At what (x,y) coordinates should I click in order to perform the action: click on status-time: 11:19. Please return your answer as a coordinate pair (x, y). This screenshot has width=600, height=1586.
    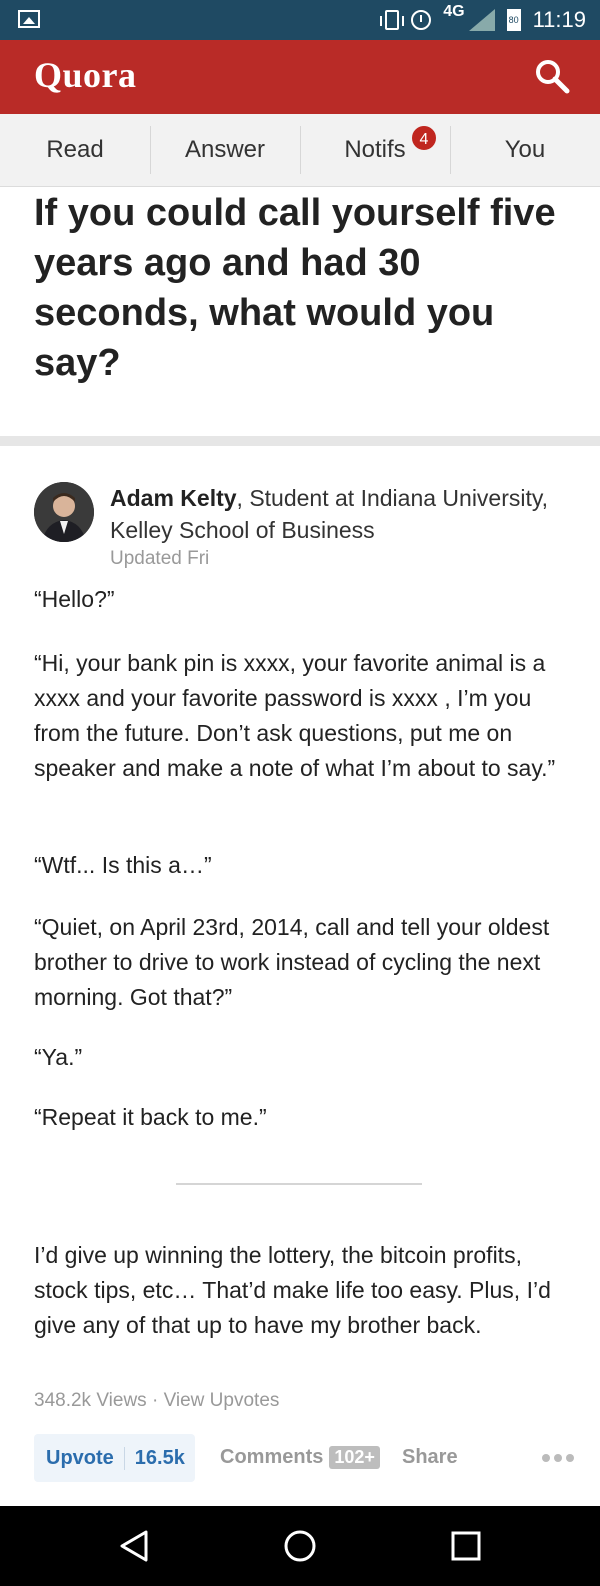
    Looking at the image, I should click on (559, 19).